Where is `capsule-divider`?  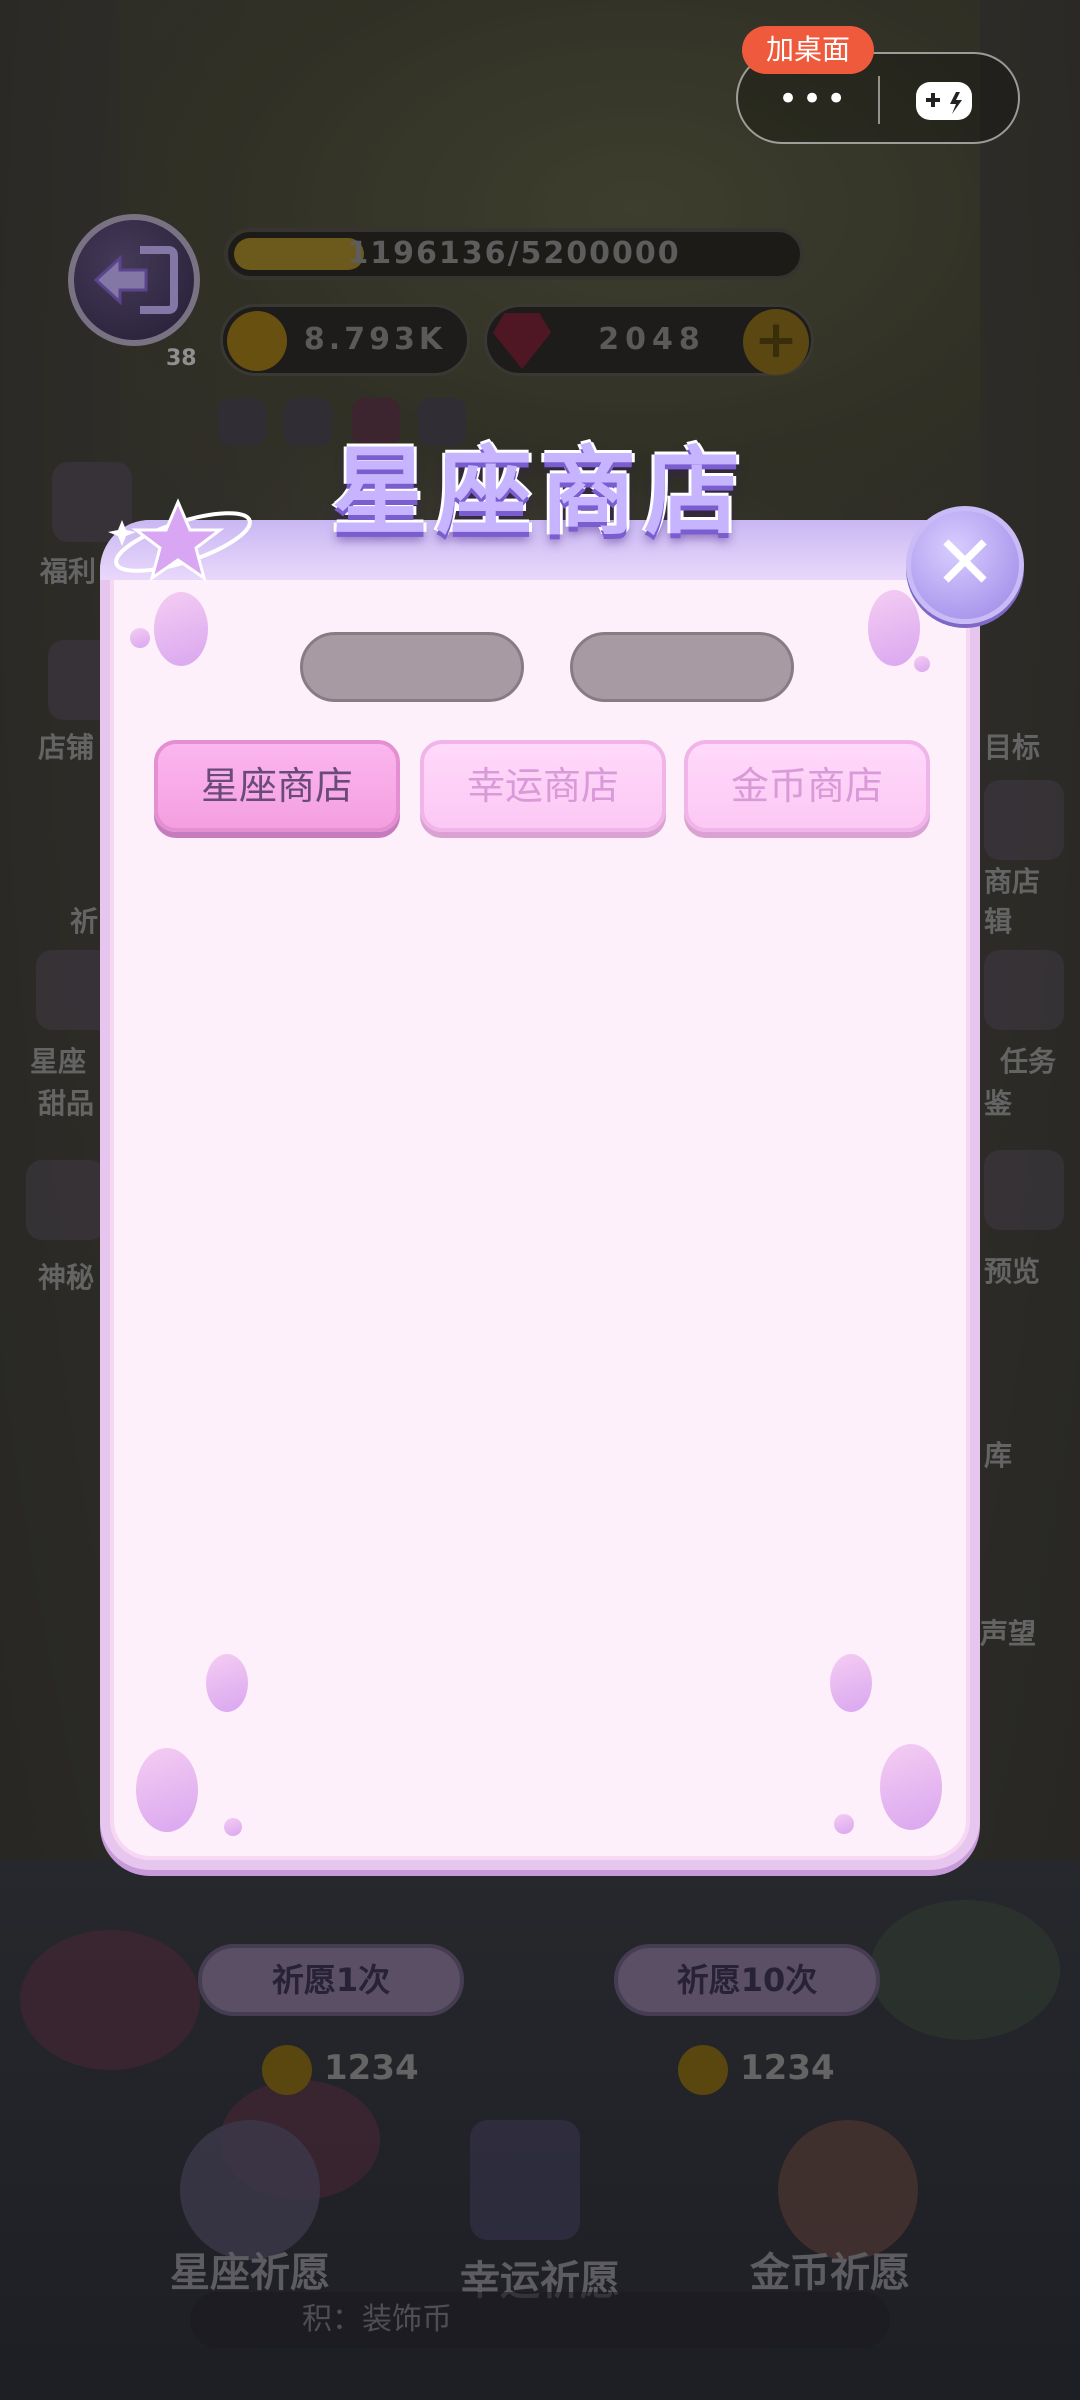 capsule-divider is located at coordinates (879, 100).